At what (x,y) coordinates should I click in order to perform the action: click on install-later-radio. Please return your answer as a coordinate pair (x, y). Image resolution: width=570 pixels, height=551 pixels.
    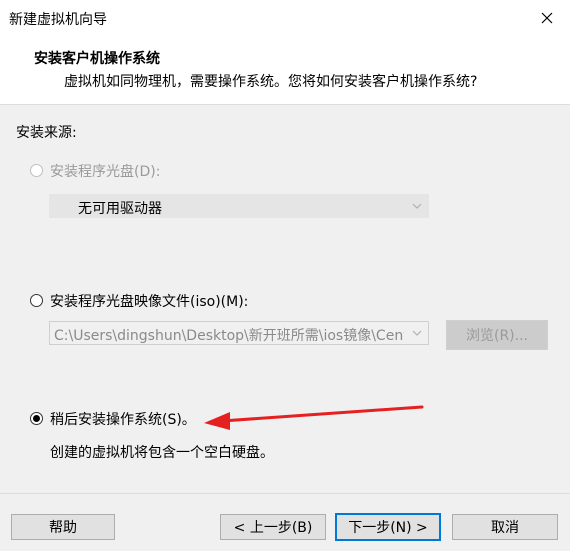
    Looking at the image, I should click on (36, 418).